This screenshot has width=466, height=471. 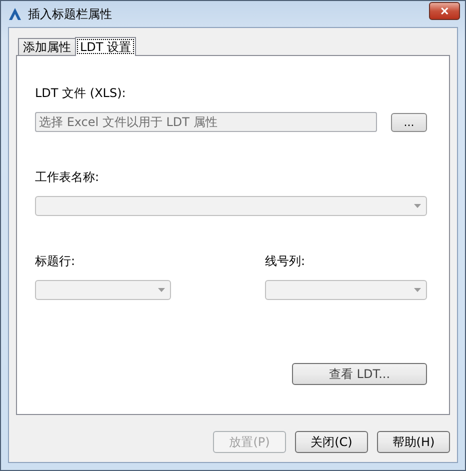 What do you see at coordinates (47, 46) in the screenshot?
I see `tab: 添加属性` at bounding box center [47, 46].